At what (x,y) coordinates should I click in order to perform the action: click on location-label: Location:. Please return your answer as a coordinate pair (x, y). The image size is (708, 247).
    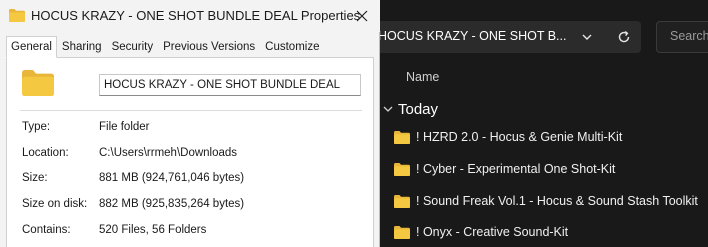
    Looking at the image, I should click on (45, 153).